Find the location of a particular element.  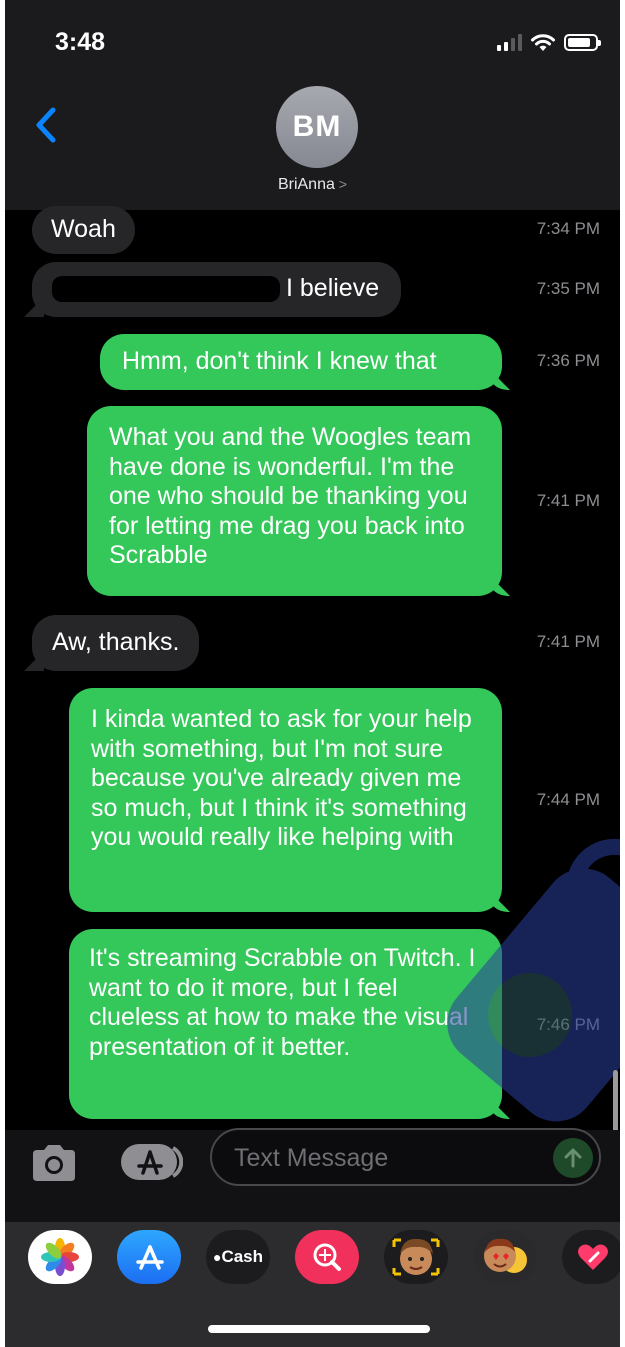

cellular-signal-icon is located at coordinates (509, 42).